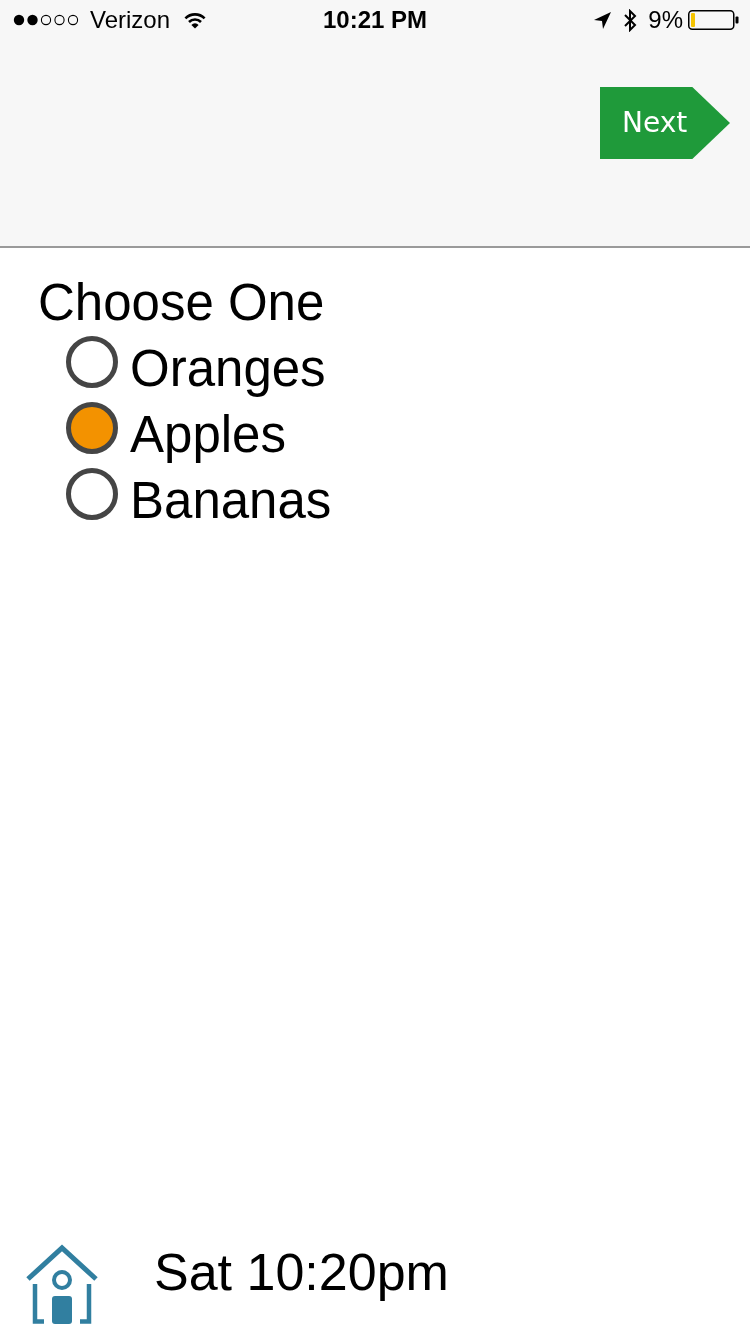  What do you see at coordinates (713, 20) in the screenshot?
I see `battery-icon` at bounding box center [713, 20].